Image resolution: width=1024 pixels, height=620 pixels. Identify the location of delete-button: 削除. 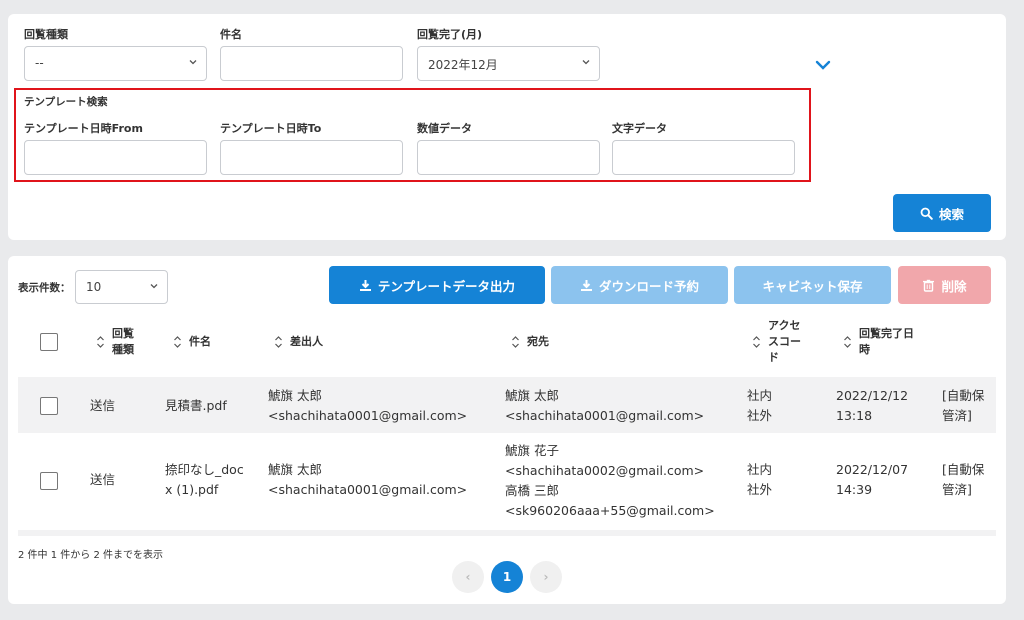
(944, 285).